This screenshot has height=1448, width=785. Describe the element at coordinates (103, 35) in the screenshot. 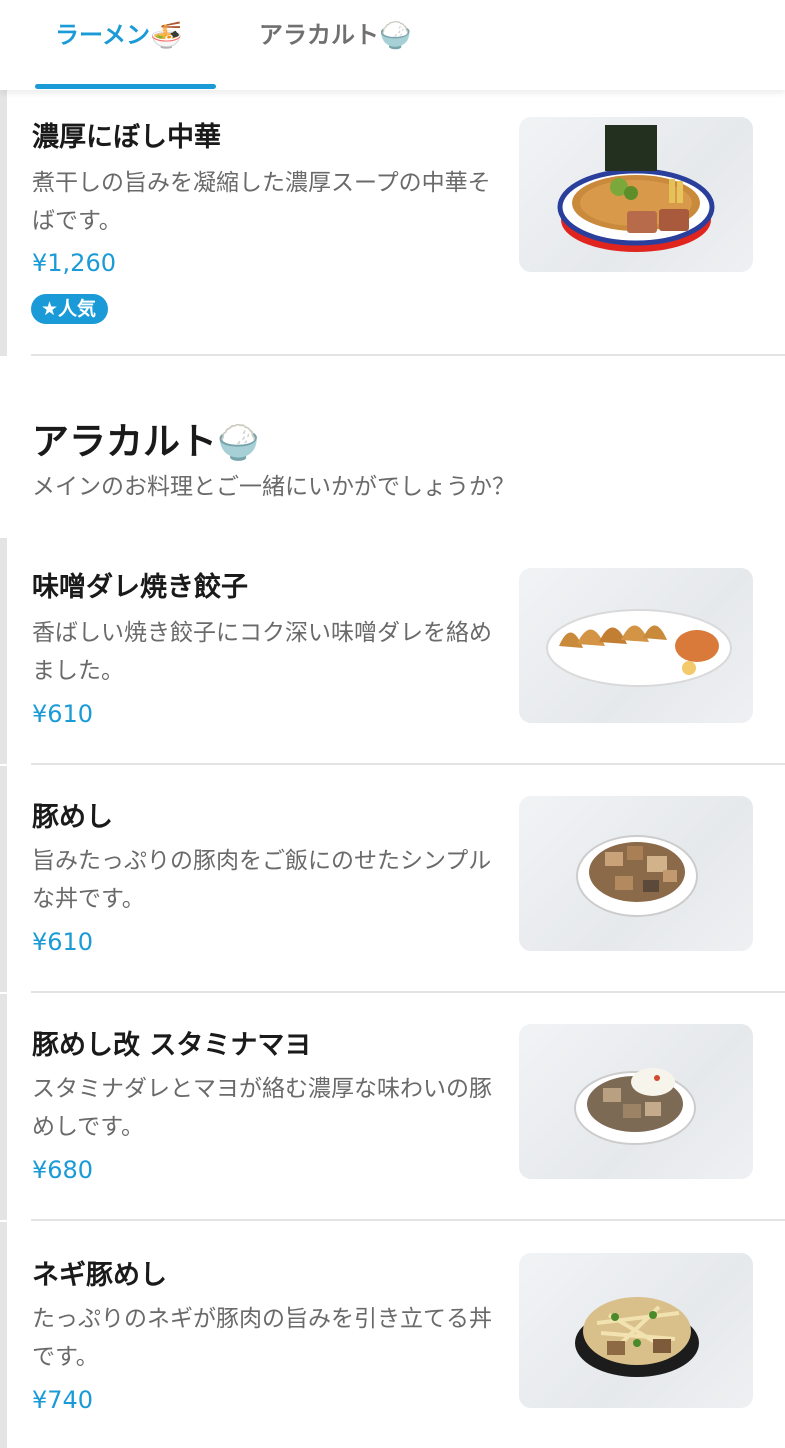

I see `tab-ramen-label: ラーメン` at that location.